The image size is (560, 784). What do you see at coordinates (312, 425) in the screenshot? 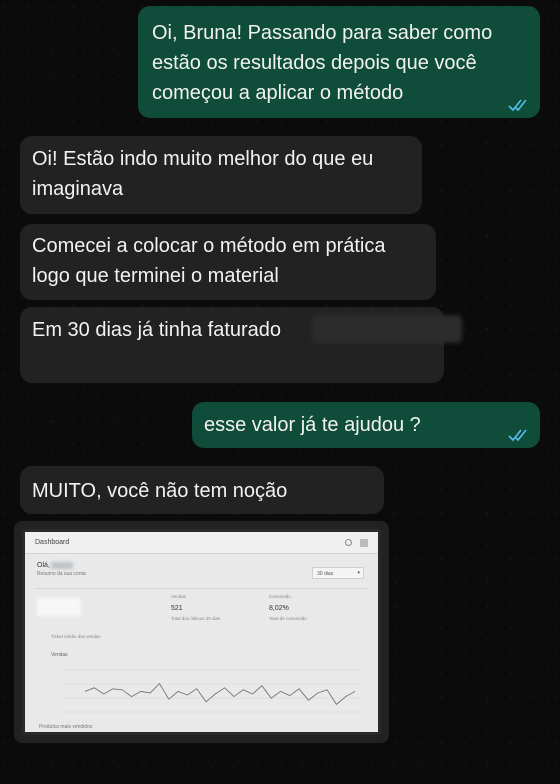
I see `message-text: esse valor já te ajudou ?` at bounding box center [312, 425].